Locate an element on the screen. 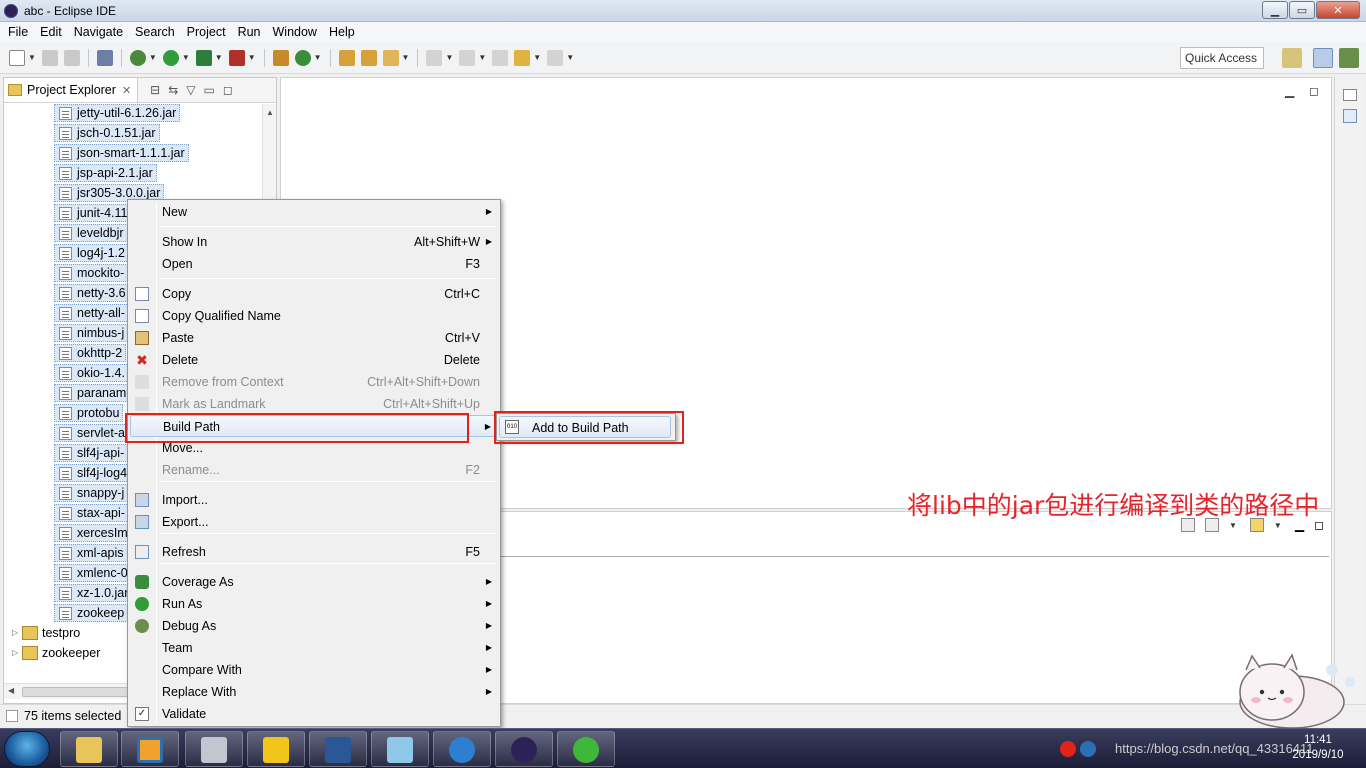 Image resolution: width=1366 pixels, height=768 pixels. tree-item-jar: okio-1.4. is located at coordinates (91, 373).